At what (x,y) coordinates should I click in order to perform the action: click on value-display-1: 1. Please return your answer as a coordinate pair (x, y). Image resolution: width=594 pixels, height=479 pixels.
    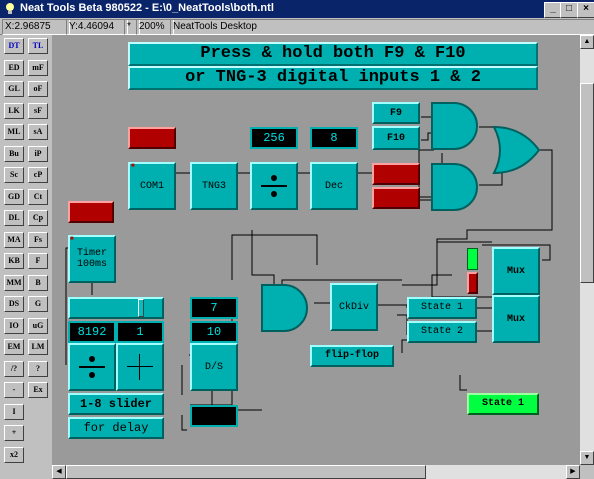
    Looking at the image, I should click on (140, 332).